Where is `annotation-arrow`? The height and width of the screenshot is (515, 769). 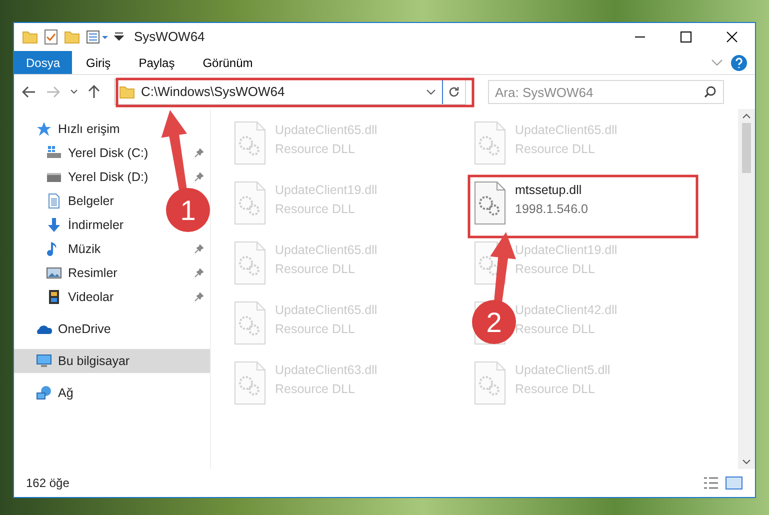
annotation-arrow is located at coordinates (503, 267).